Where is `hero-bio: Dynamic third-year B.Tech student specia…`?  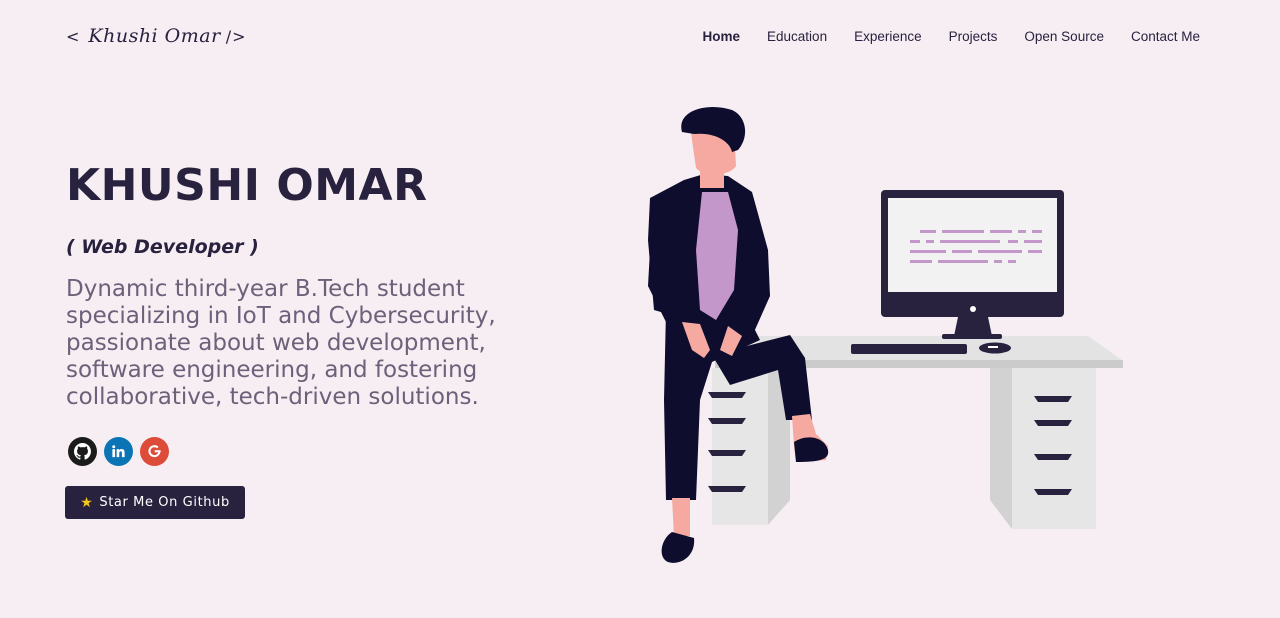
hero-bio: Dynamic third-year B.Tech student specia… is located at coordinates (281, 343).